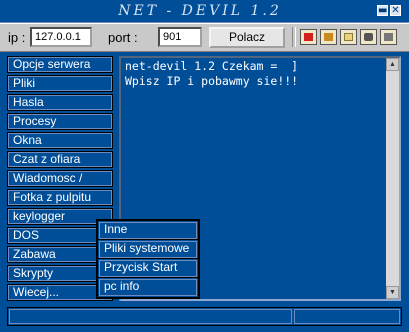 The width and height of the screenshot is (409, 332). I want to click on title-bar: NET - DEVIL 1.2 ▬ ✕, so click(204, 11).